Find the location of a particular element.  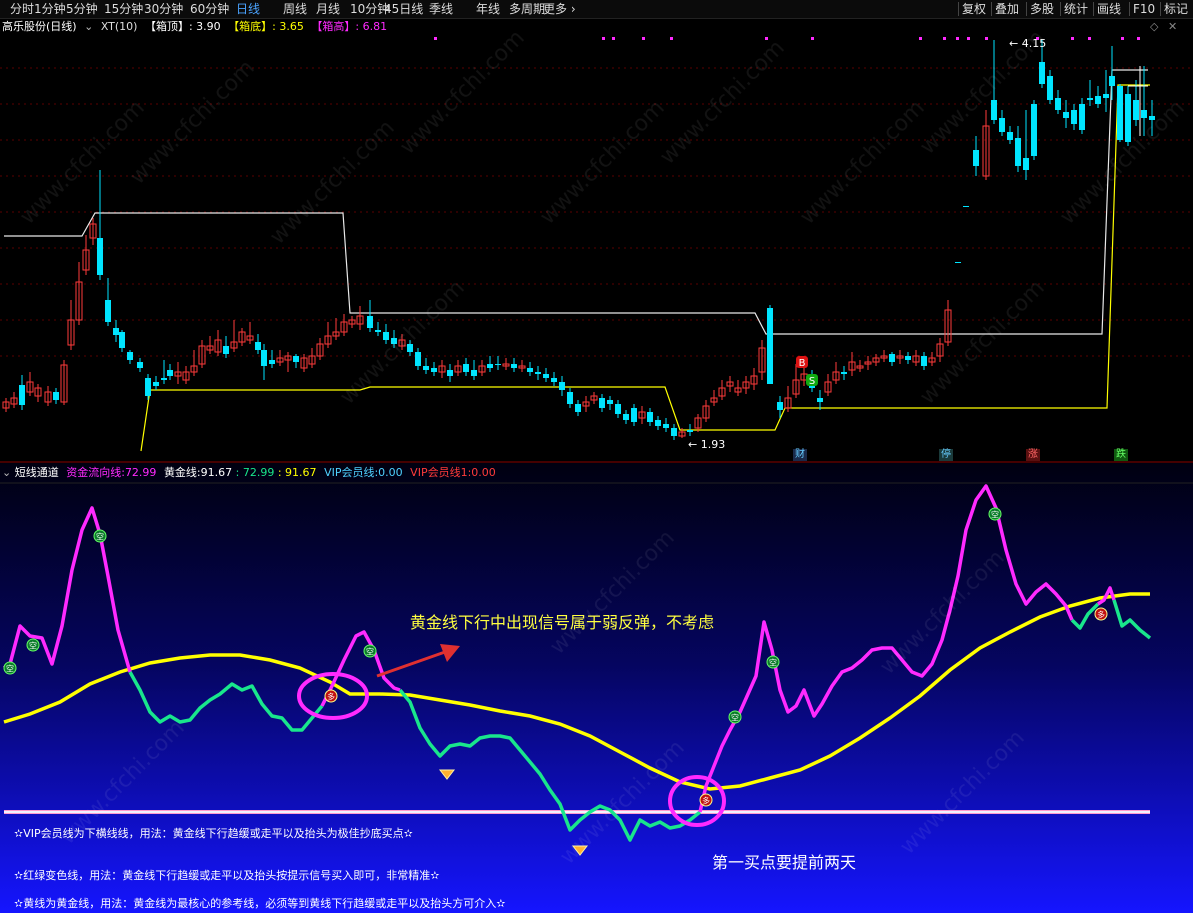

period-tab-7: 周线 is located at coordinates (295, 9).